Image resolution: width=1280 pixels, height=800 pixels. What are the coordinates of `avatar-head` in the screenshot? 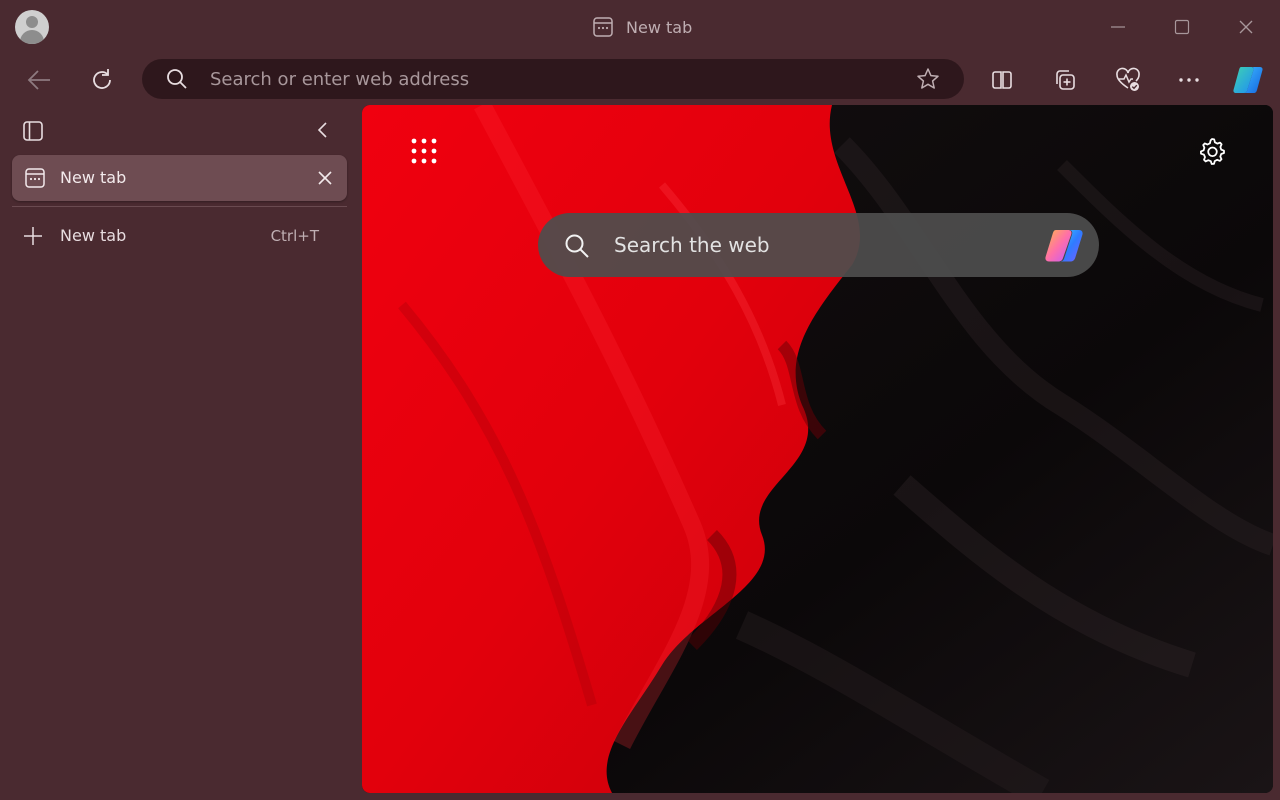 It's located at (32, 22).